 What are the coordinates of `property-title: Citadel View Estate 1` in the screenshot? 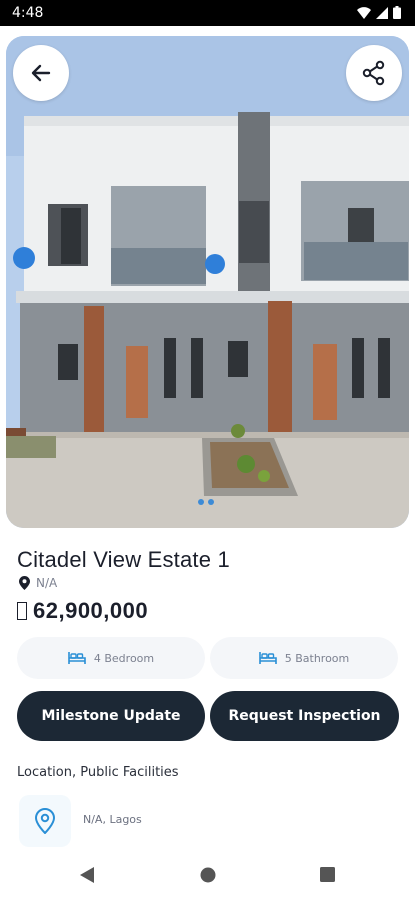 It's located at (123, 559).